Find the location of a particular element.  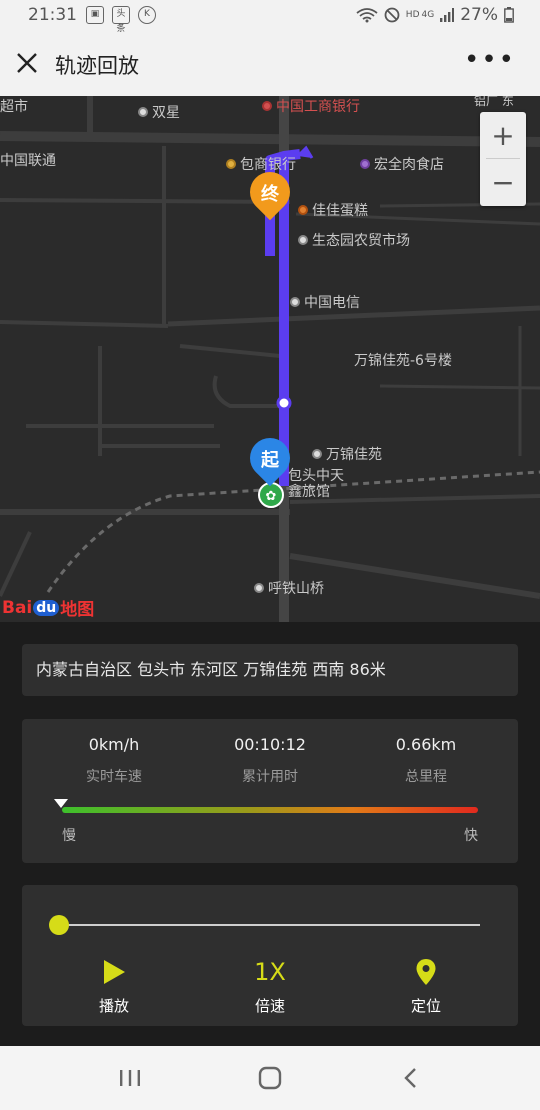

stat-time-value: 00:10:12 is located at coordinates (270, 744).